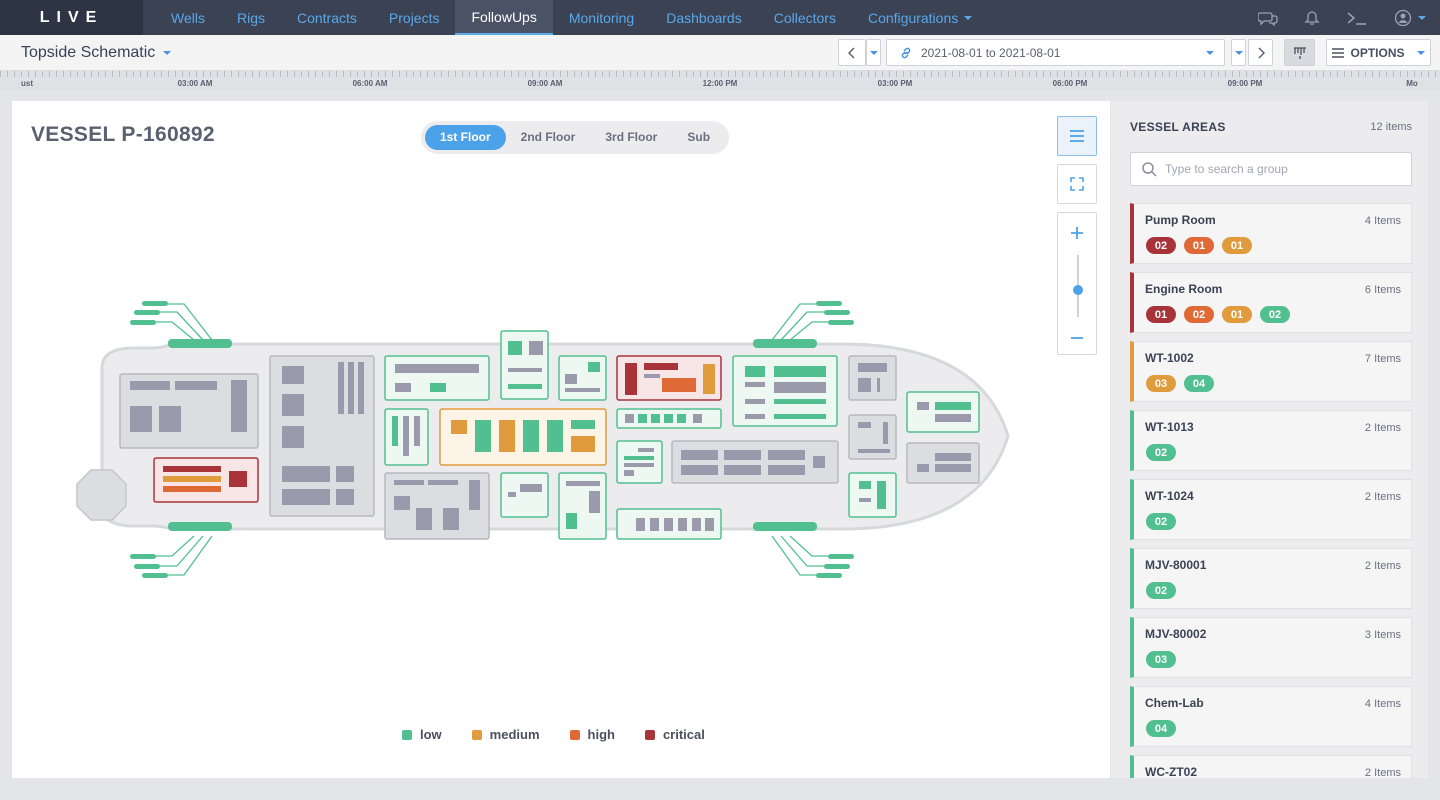 This screenshot has width=1440, height=800. I want to click on nav-item-label: Contracts, so click(326, 17).